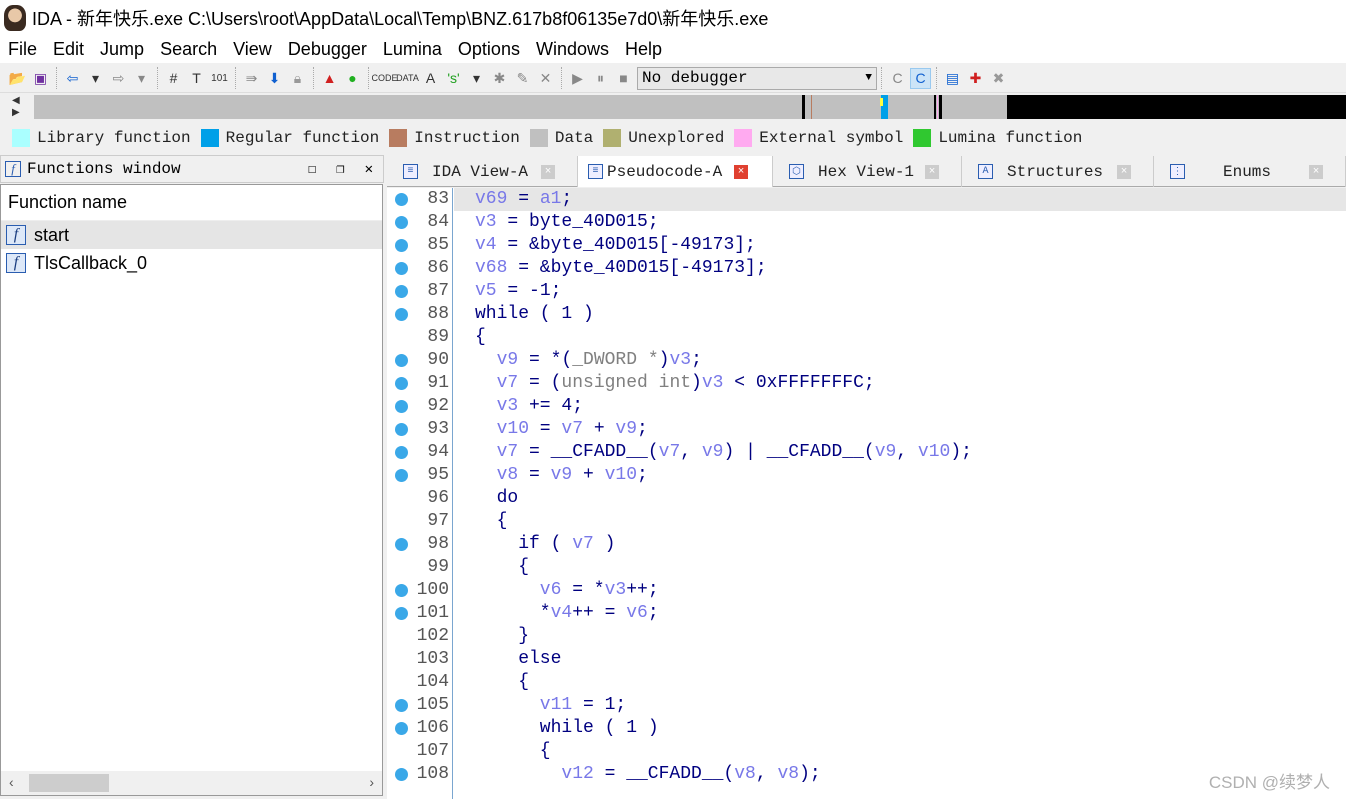  I want to click on dropdown-icon: ▾, so click(476, 78).